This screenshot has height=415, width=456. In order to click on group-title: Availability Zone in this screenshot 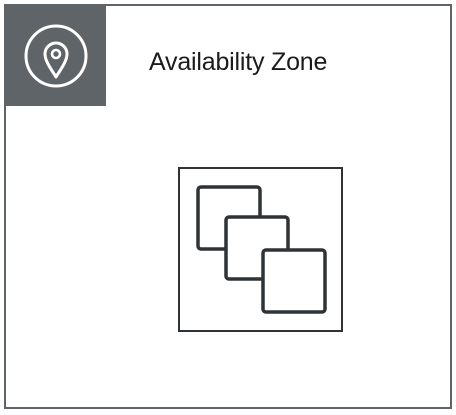, I will do `click(238, 62)`.